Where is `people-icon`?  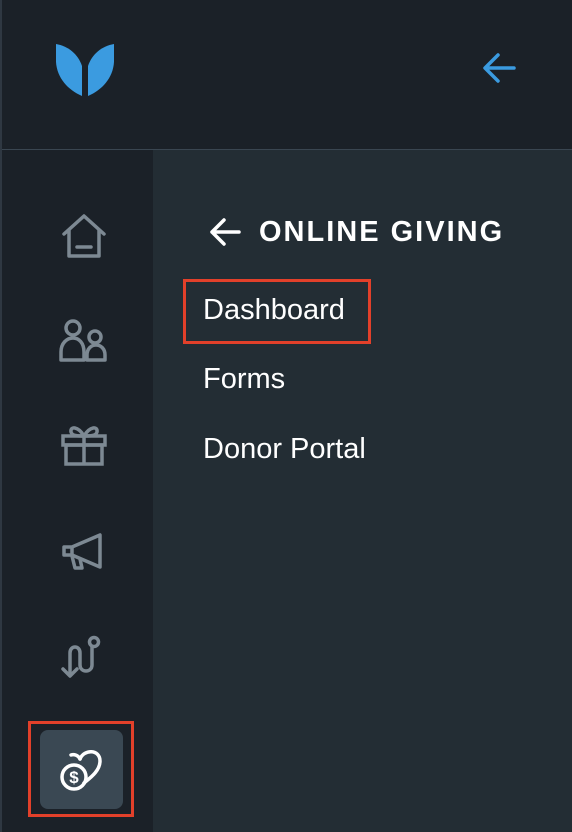 people-icon is located at coordinates (83, 340).